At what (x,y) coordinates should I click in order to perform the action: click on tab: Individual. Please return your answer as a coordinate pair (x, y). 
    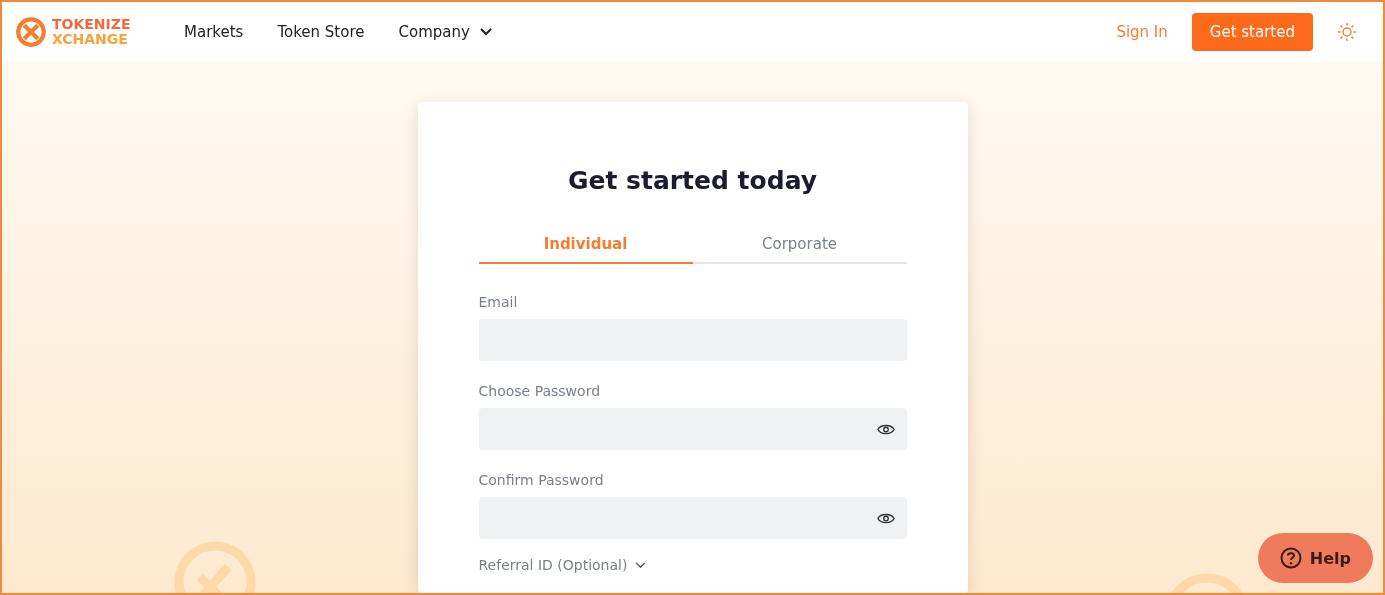
    Looking at the image, I should click on (585, 249).